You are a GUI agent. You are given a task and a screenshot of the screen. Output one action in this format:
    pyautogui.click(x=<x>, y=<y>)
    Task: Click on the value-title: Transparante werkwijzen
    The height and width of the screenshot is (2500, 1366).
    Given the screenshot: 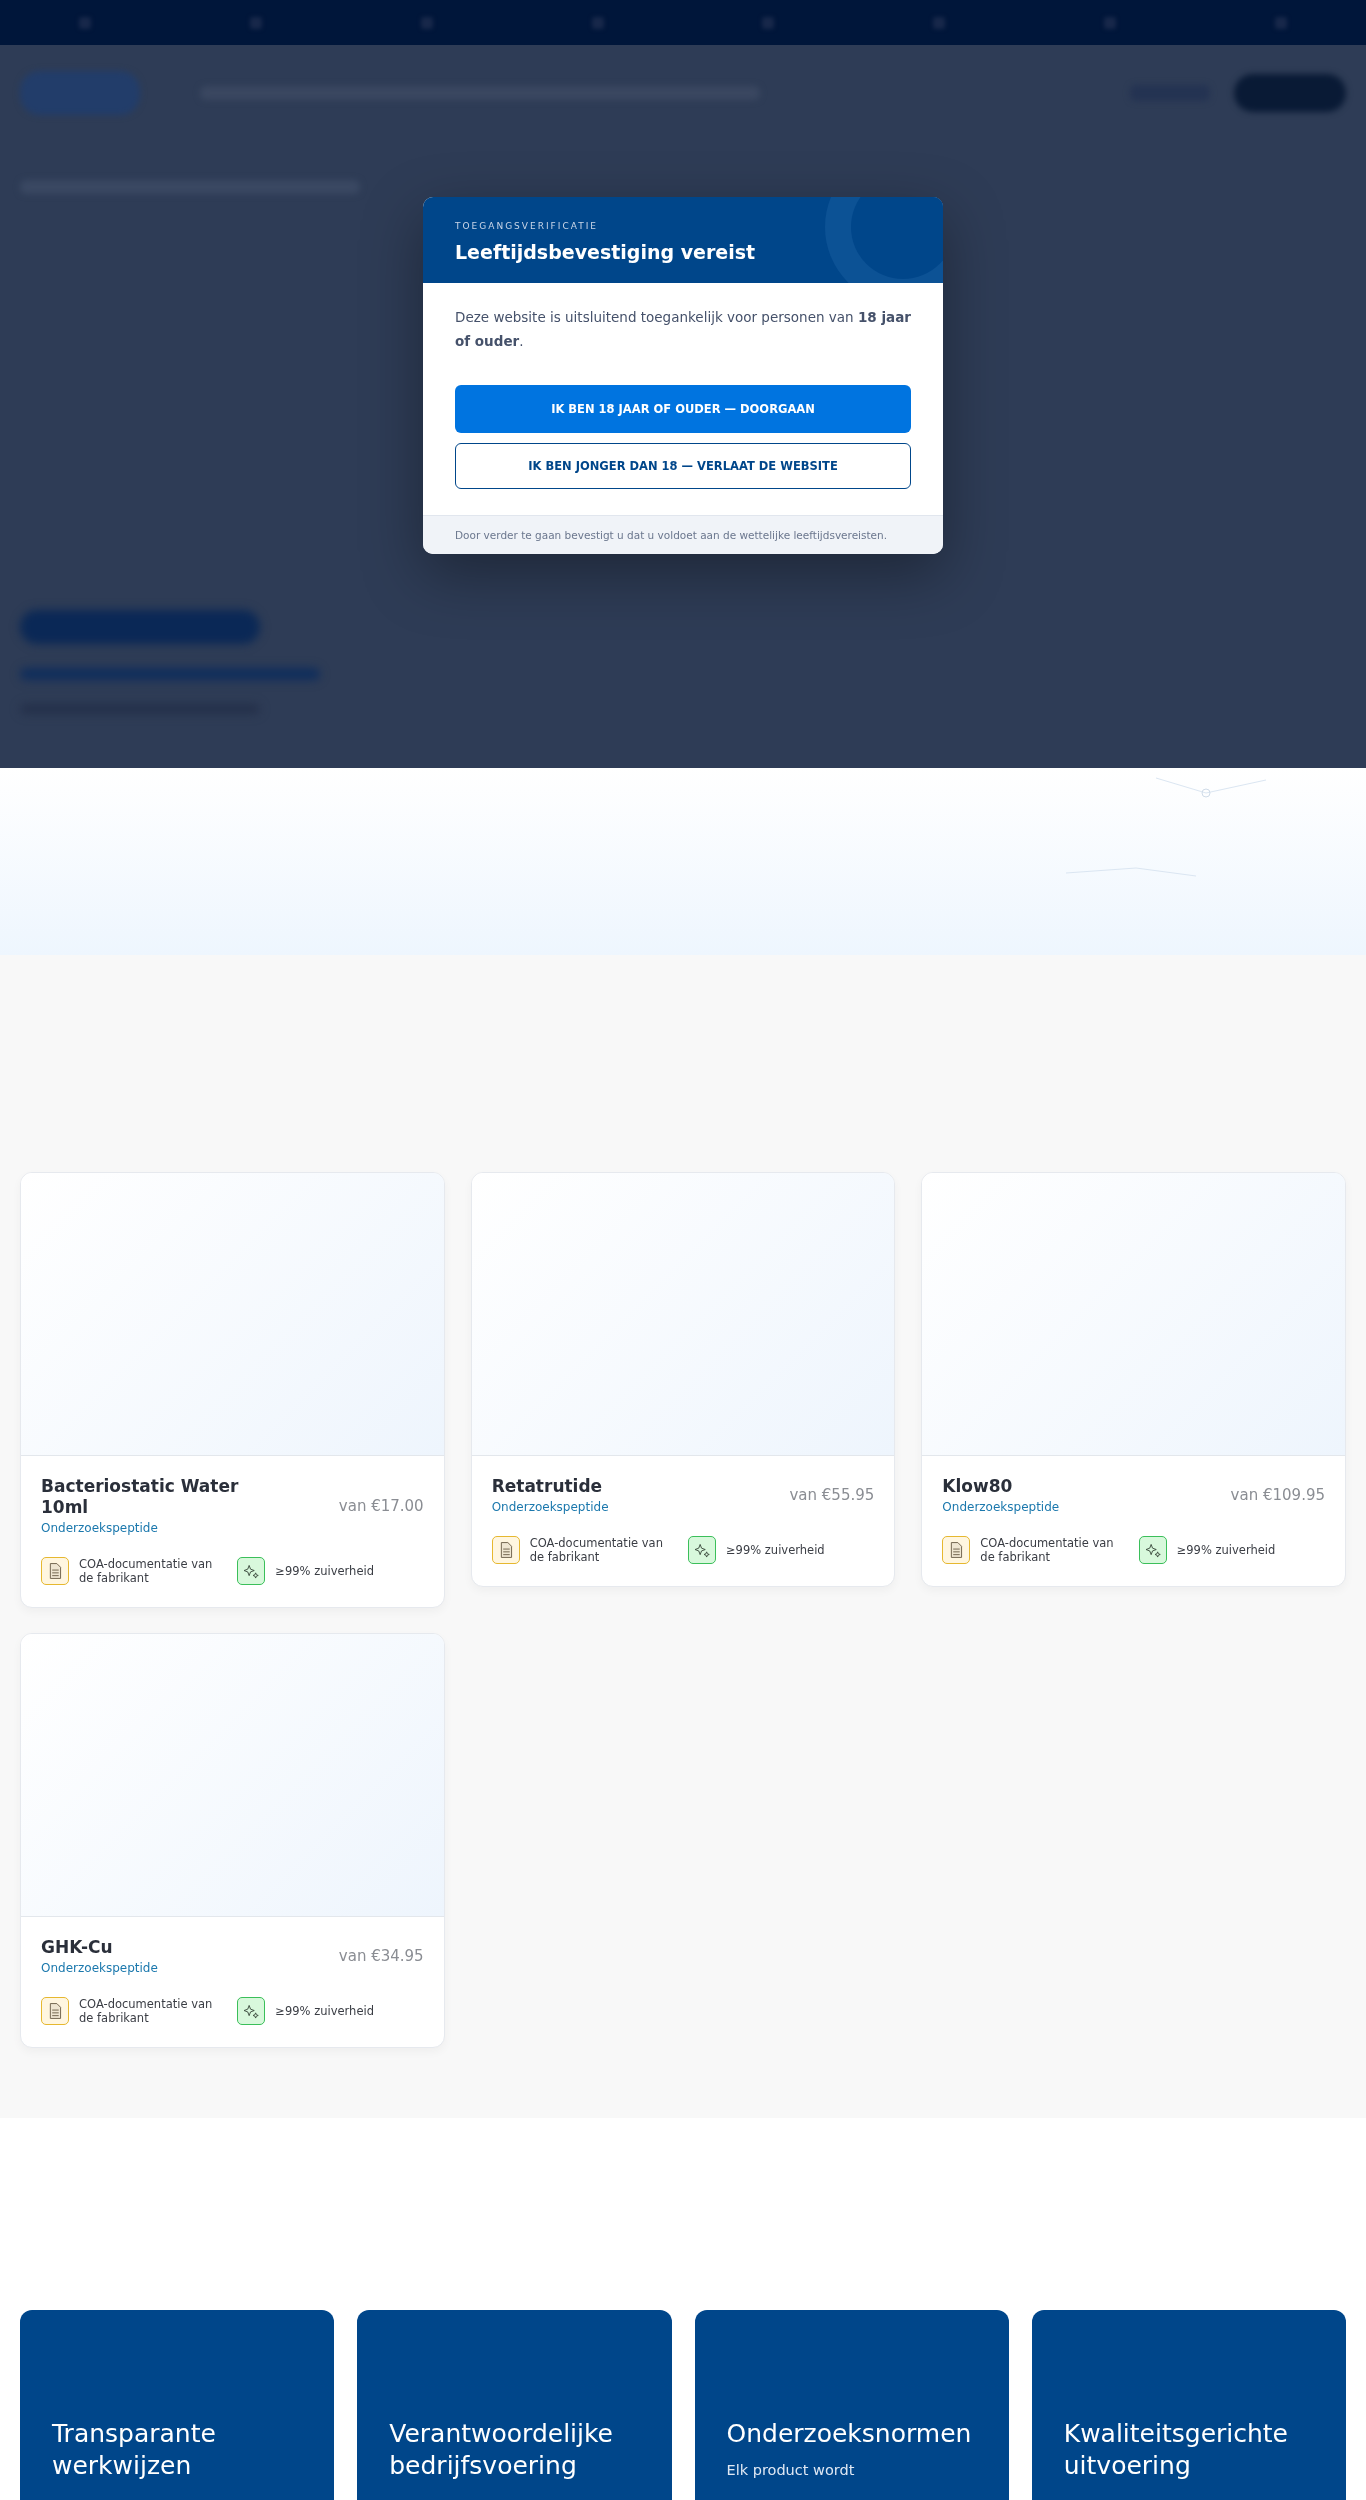 What is the action you would take?
    pyautogui.click(x=134, y=2450)
    